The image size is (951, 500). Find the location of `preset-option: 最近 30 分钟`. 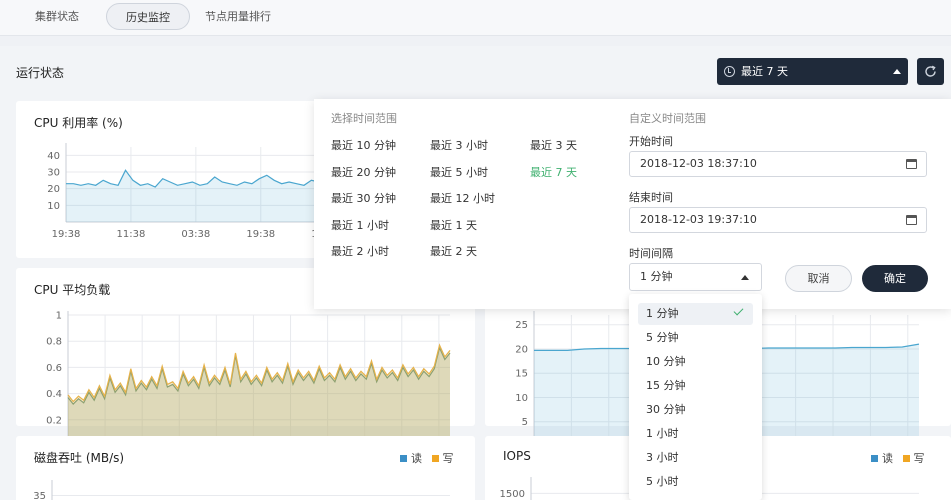

preset-option: 最近 30 分钟 is located at coordinates (363, 198).